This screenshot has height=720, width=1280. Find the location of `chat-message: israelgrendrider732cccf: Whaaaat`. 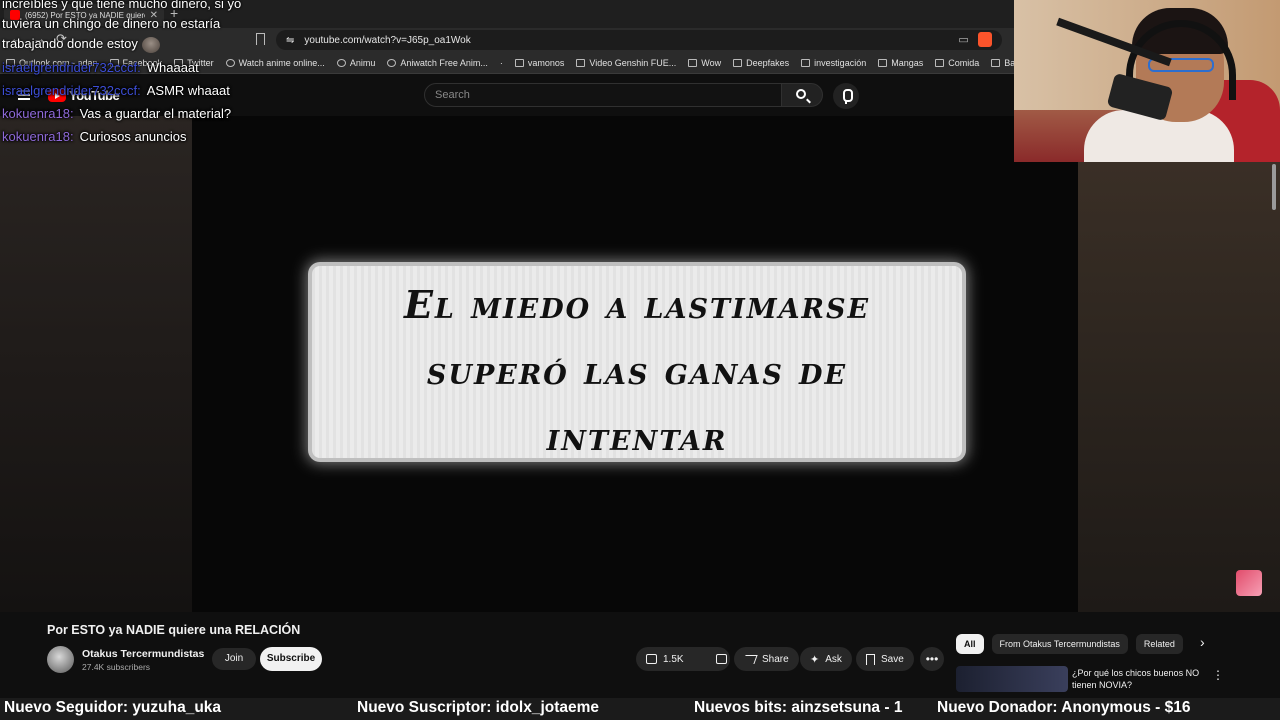

chat-message: israelgrendrider732cccf: Whaaaat is located at coordinates (100, 67).